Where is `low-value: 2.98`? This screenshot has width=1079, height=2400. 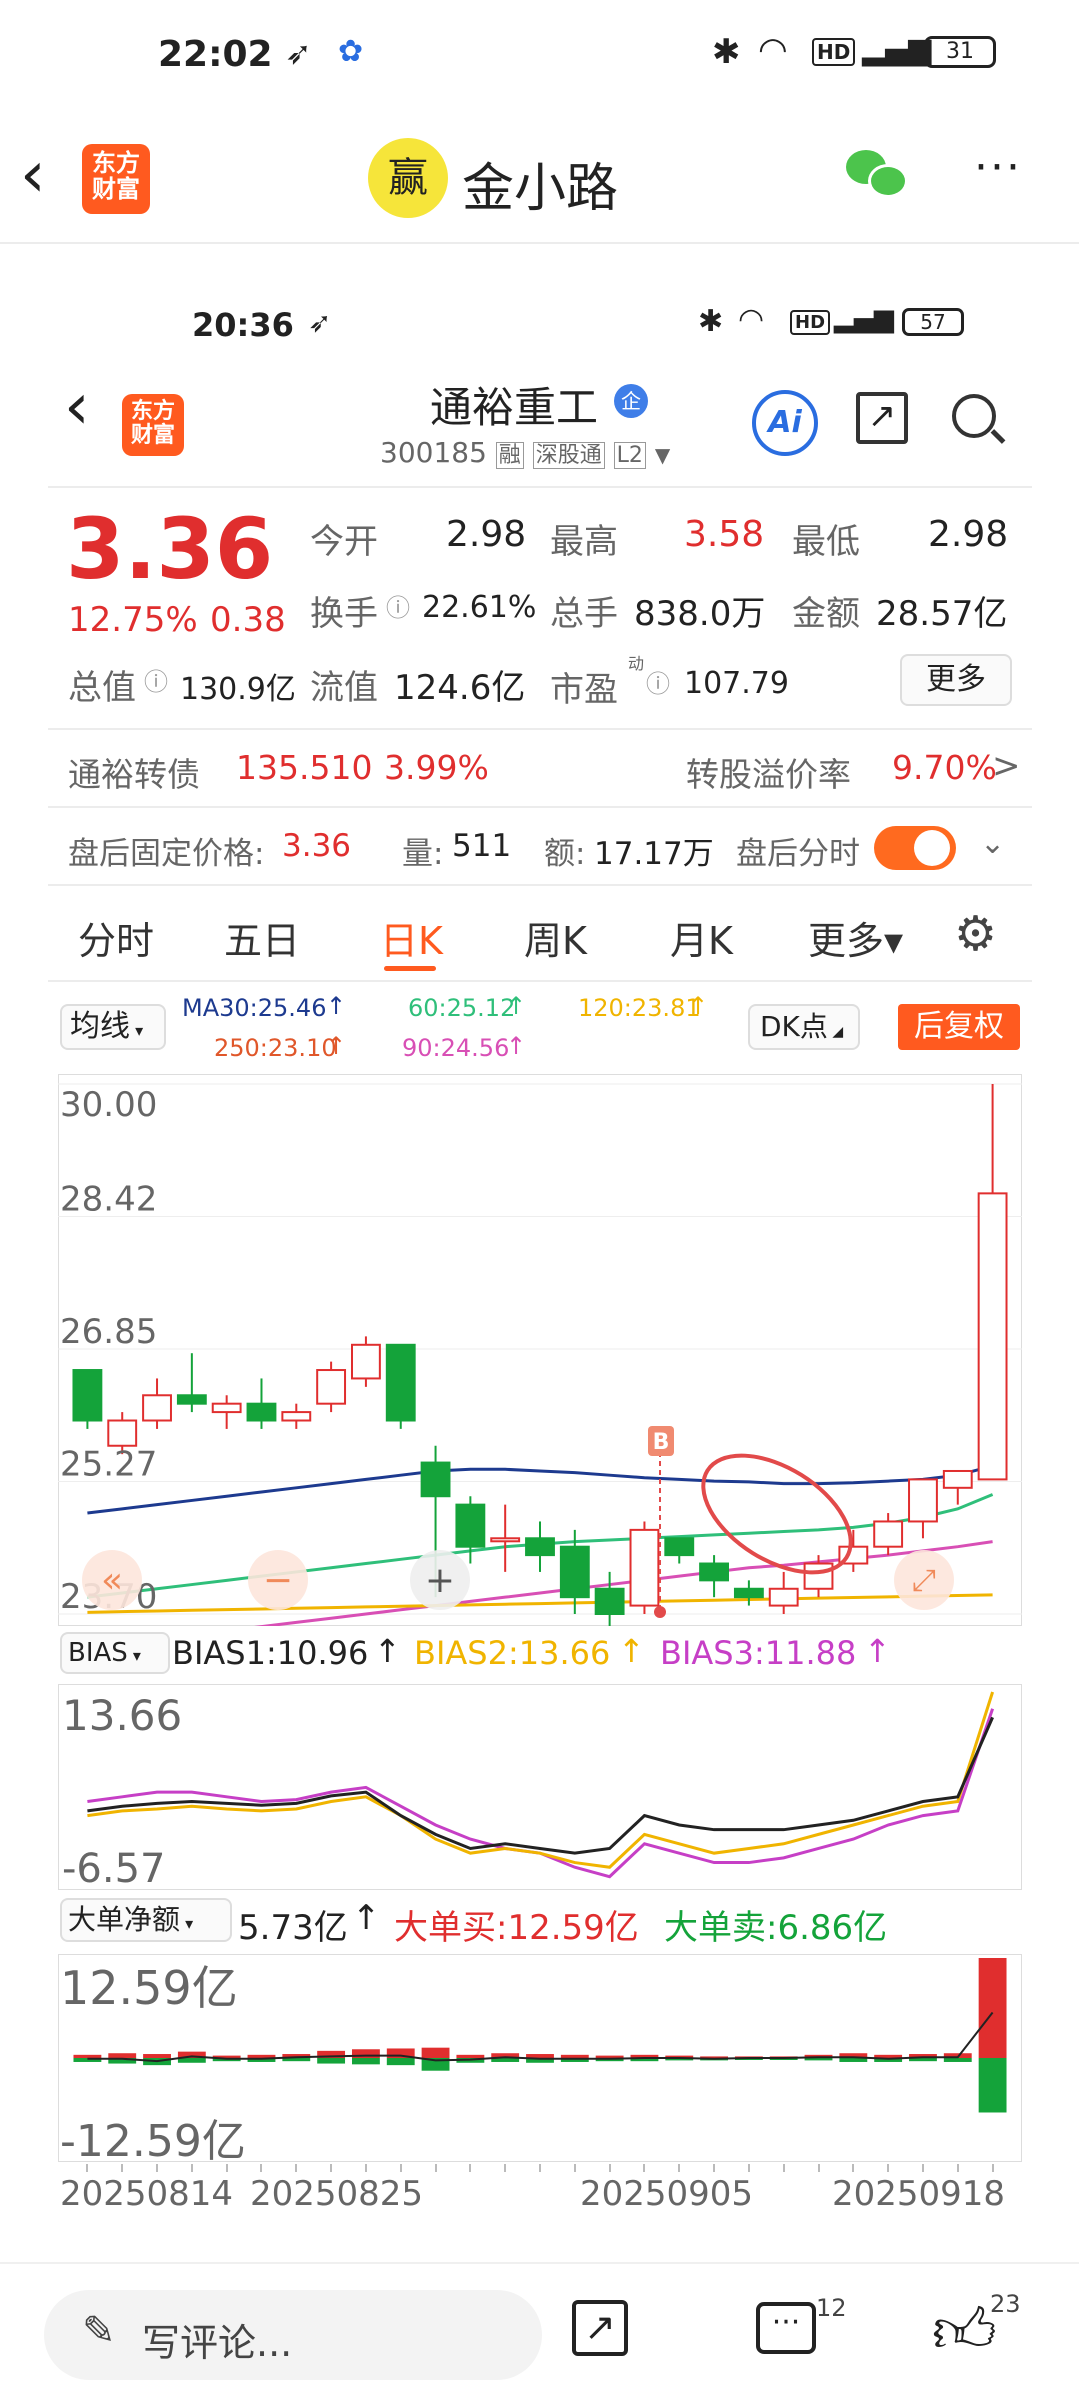 low-value: 2.98 is located at coordinates (968, 534).